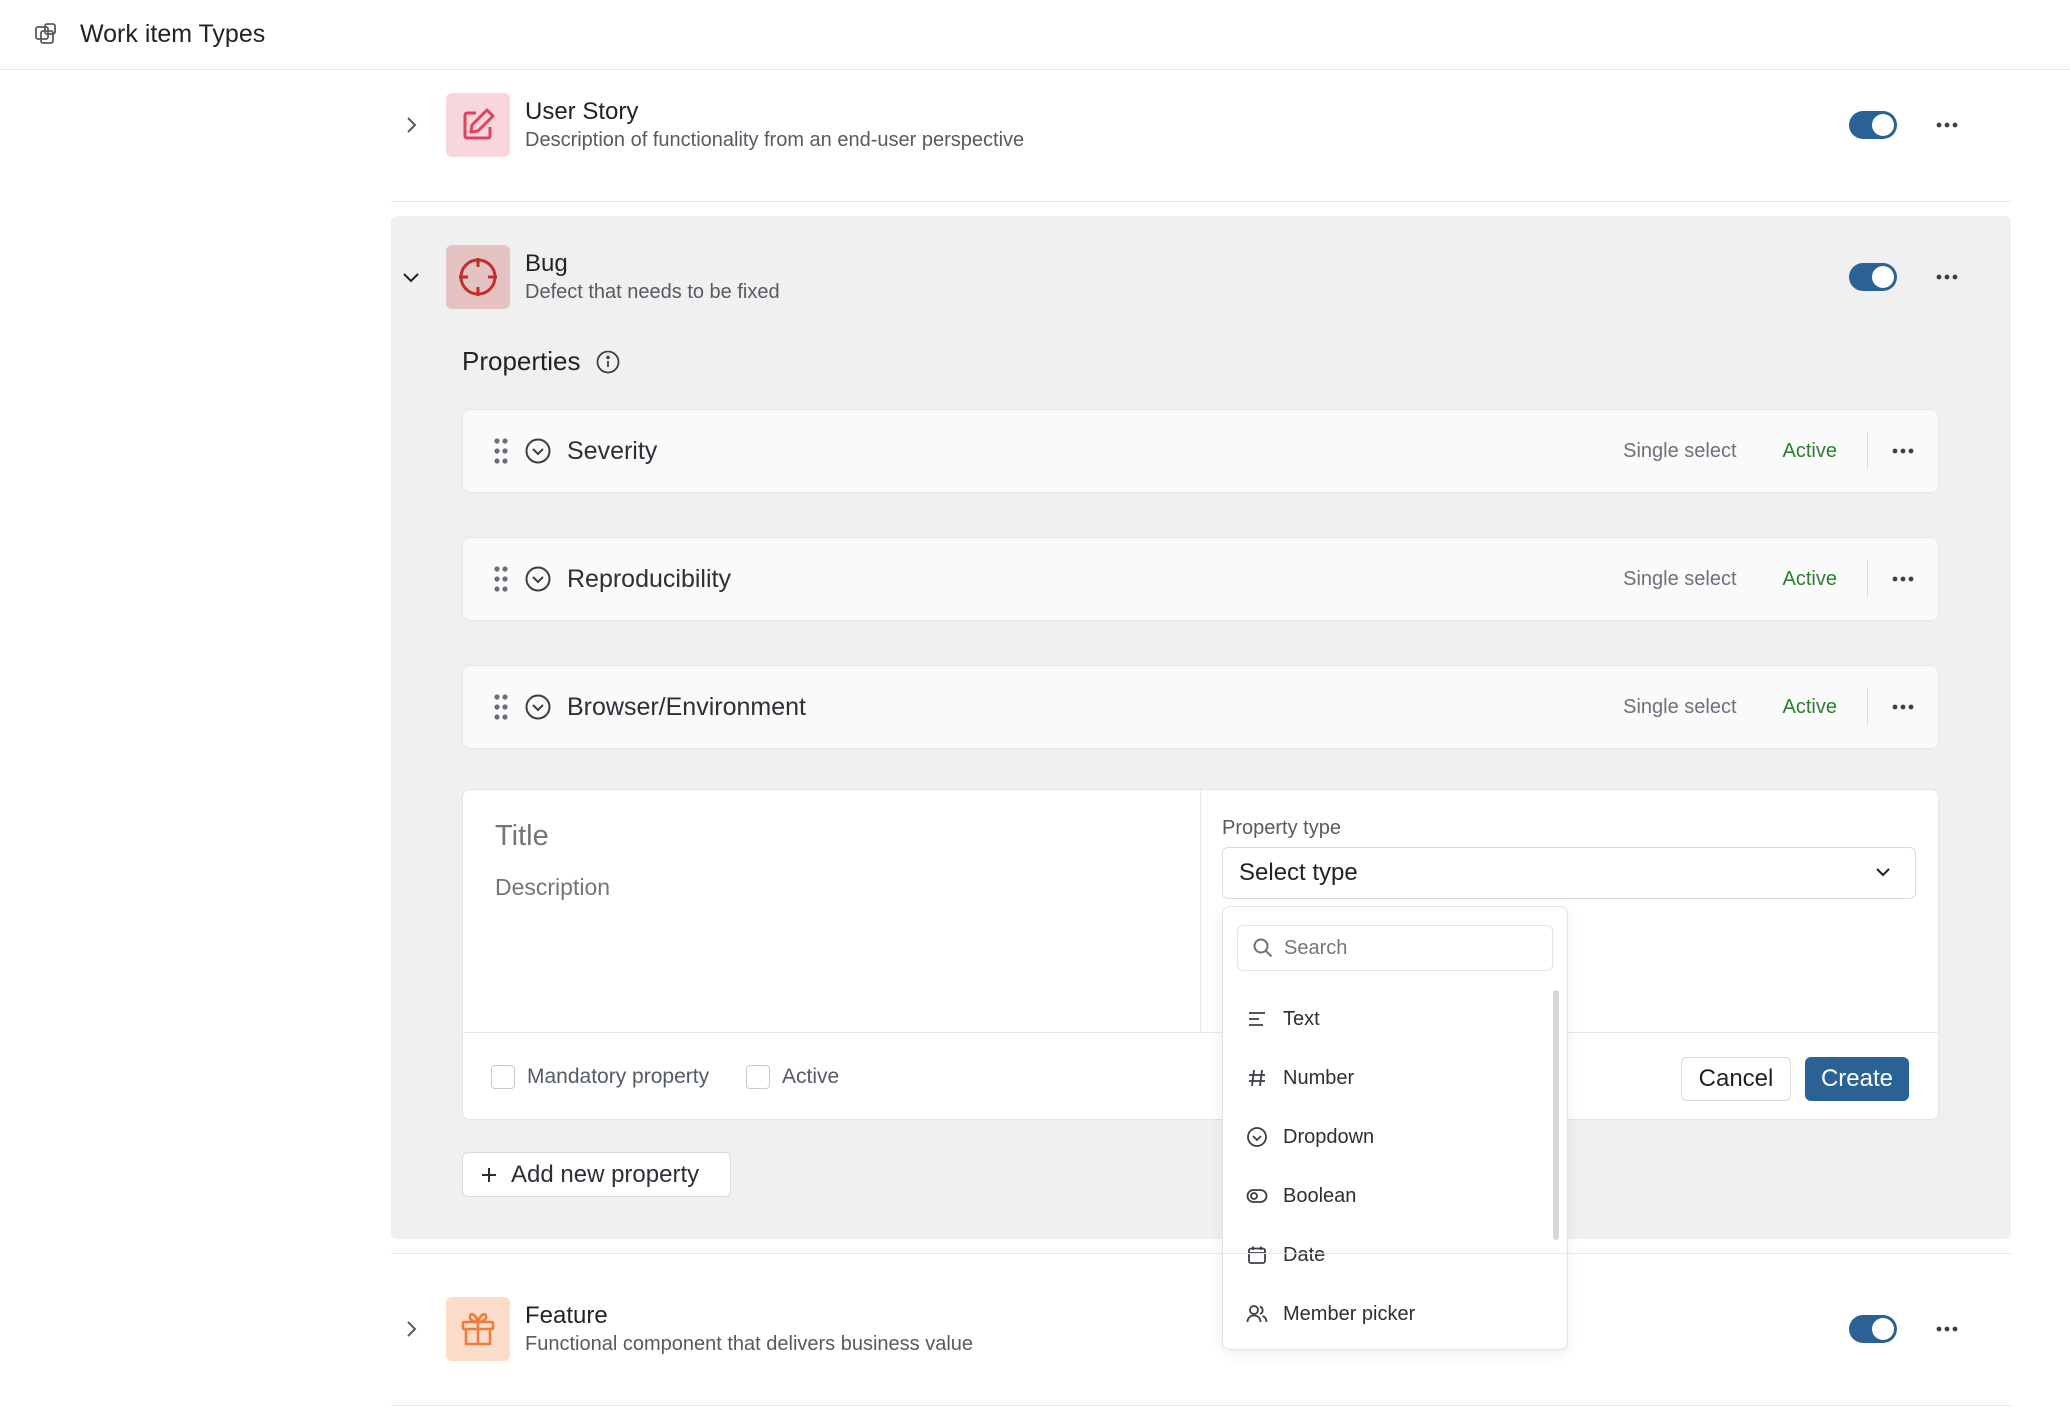 The image size is (2070, 1410). Describe the element at coordinates (652, 292) in the screenshot. I see `type-description: Defect that needs to be fixed` at that location.